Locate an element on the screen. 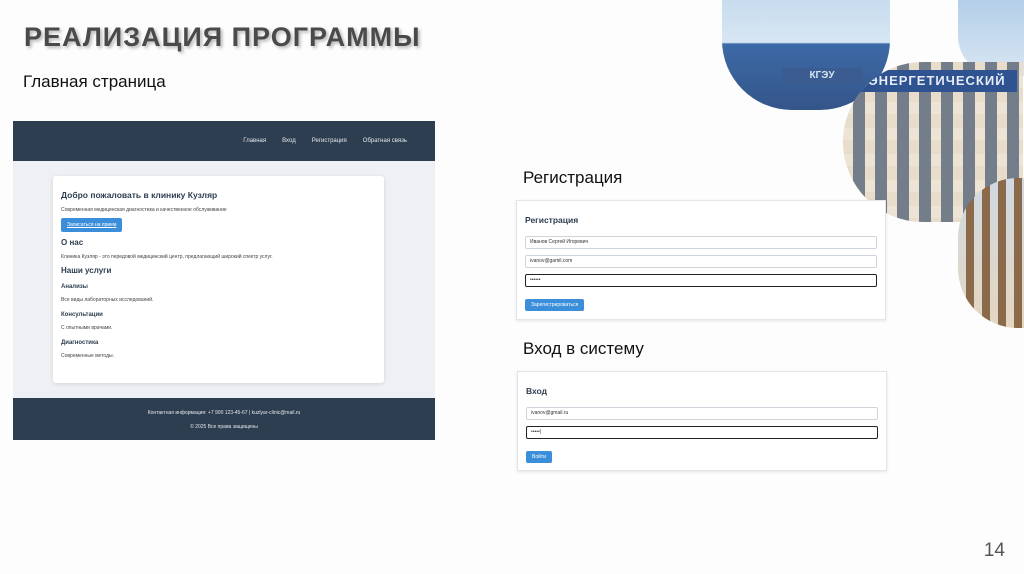 This screenshot has height=574, width=1024. nav-link-feedback: Обратная связь is located at coordinates (385, 141).